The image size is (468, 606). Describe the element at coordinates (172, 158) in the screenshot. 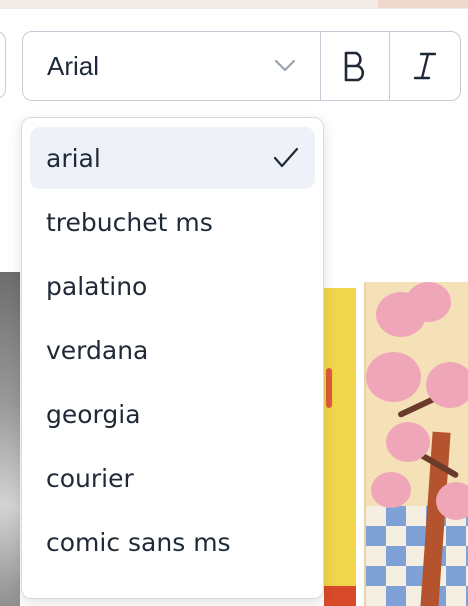

I see `font-option-arial: arial` at that location.